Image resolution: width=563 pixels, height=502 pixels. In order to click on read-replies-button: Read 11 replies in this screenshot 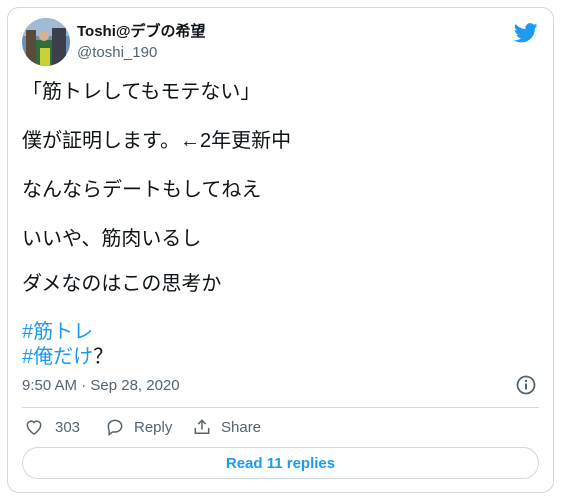, I will do `click(280, 463)`.